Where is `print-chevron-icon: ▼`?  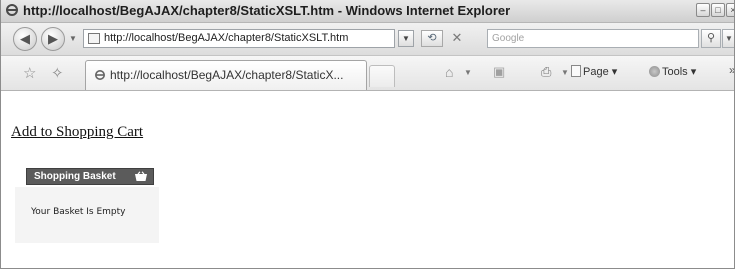
print-chevron-icon: ▼ is located at coordinates (565, 72).